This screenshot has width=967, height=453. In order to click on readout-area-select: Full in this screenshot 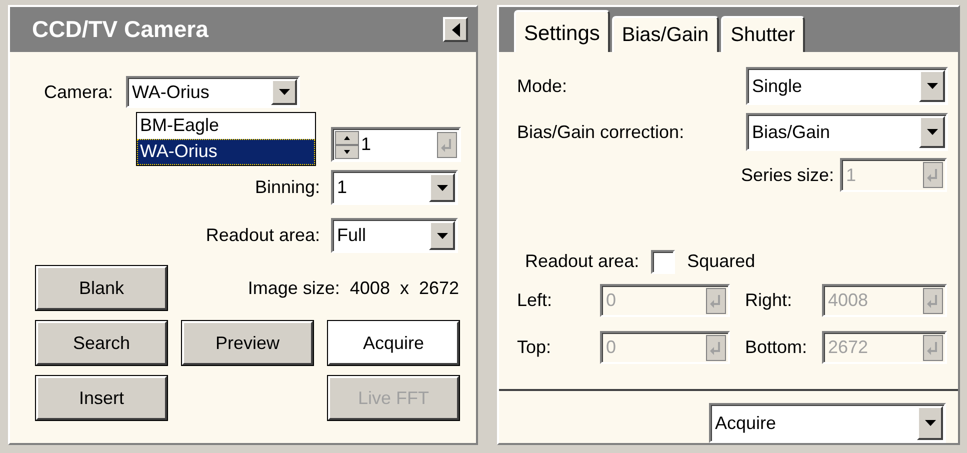, I will do `click(394, 235)`.